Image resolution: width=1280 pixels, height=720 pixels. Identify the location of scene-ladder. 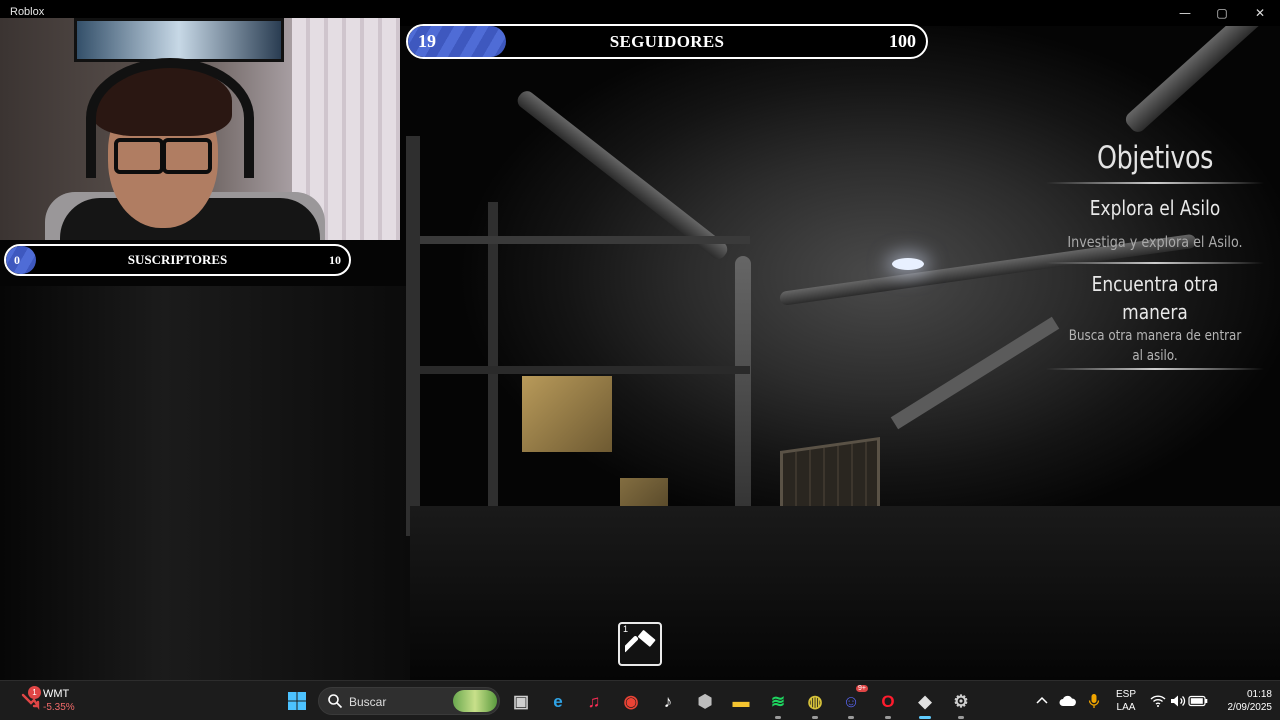
(975, 373).